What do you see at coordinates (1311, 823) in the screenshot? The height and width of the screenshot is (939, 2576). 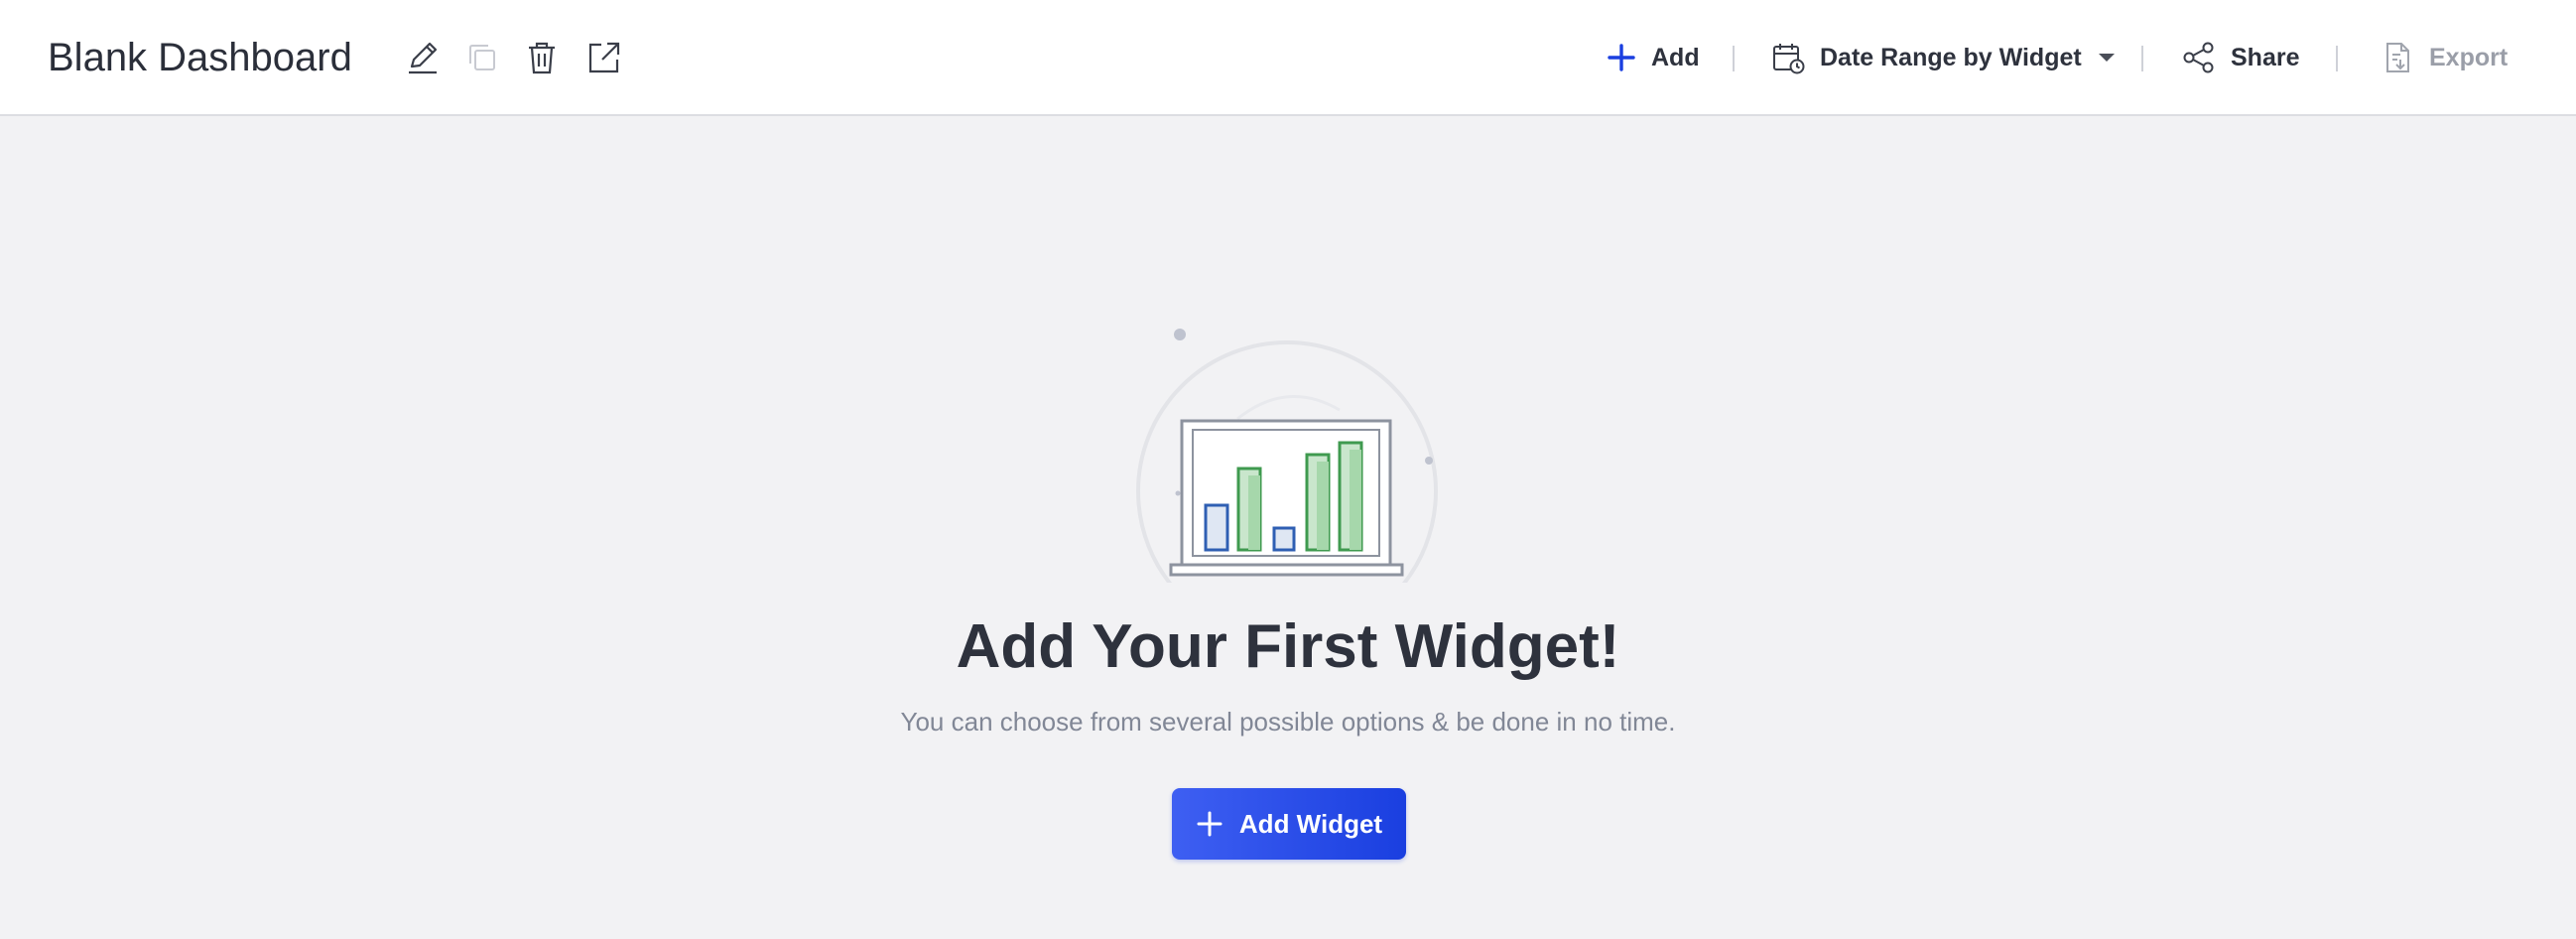 I see `add-widget-label: Add Widget` at bounding box center [1311, 823].